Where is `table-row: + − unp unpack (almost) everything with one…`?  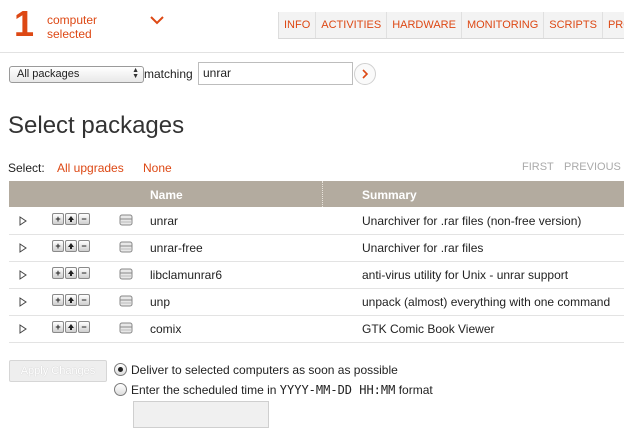
table-row: + − unp unpack (almost) everything with one… is located at coordinates (316, 302).